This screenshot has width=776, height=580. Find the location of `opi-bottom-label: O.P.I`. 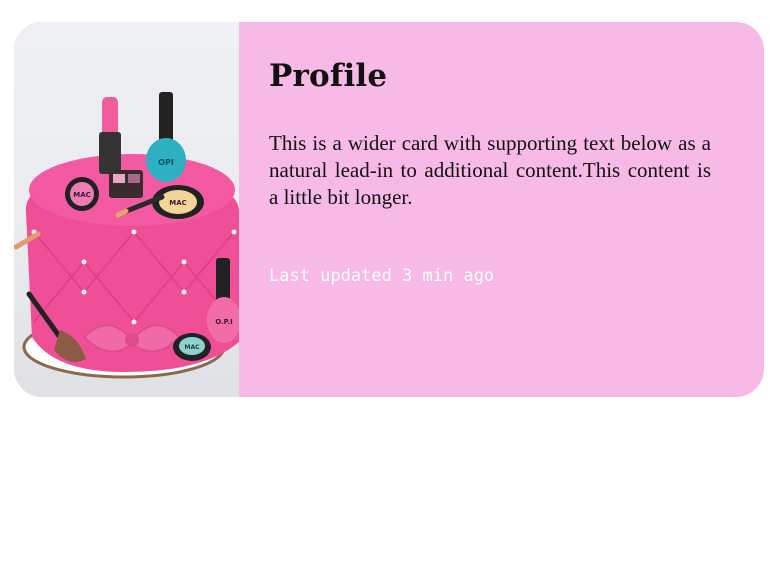

opi-bottom-label: O.P.I is located at coordinates (224, 322).